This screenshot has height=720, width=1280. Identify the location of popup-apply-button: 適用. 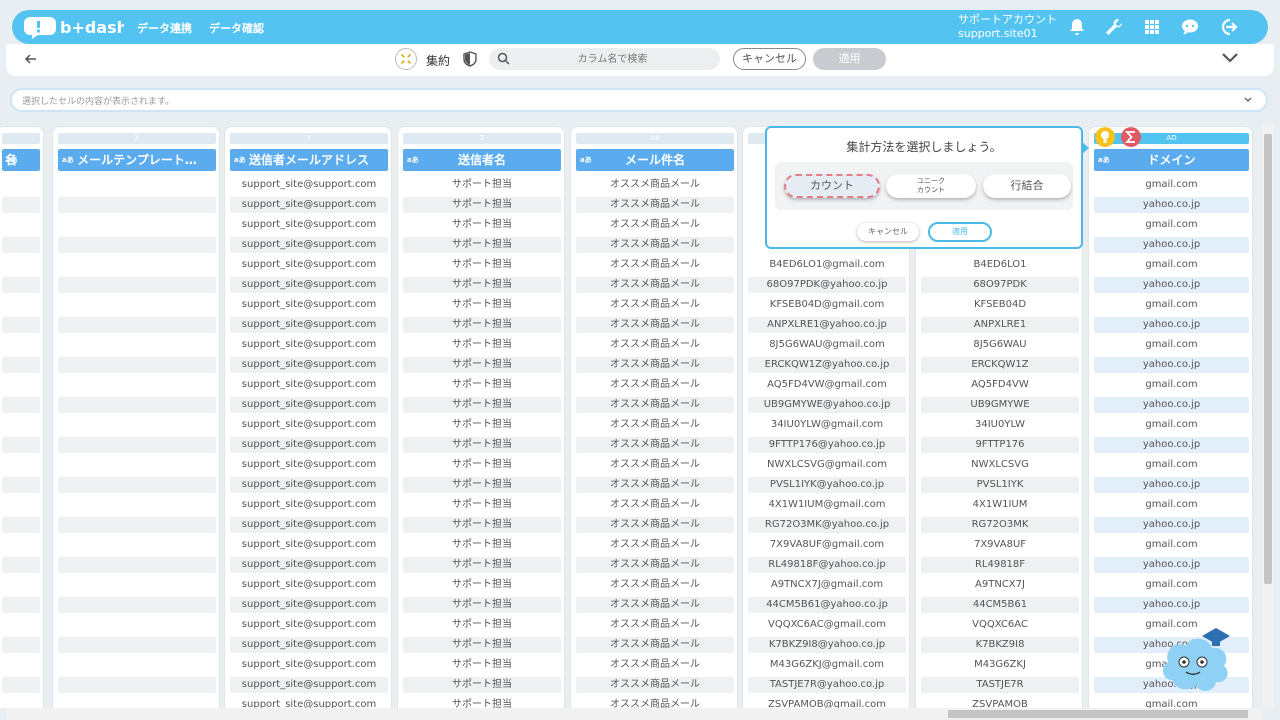
(960, 232).